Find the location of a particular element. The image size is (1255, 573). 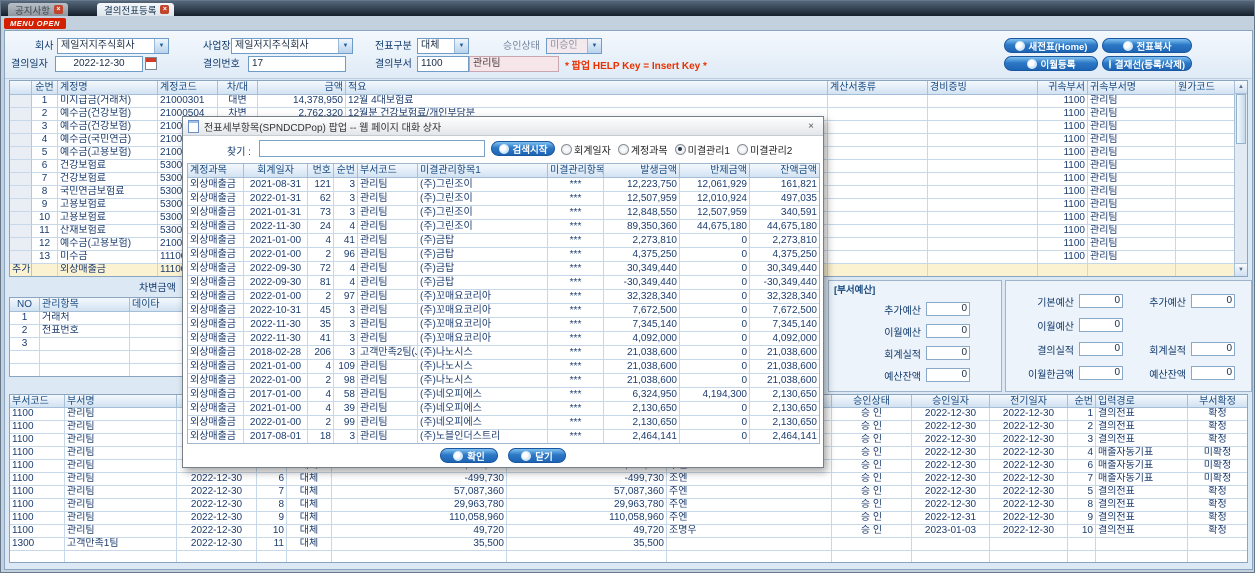

cell: 4 is located at coordinates (45, 140).